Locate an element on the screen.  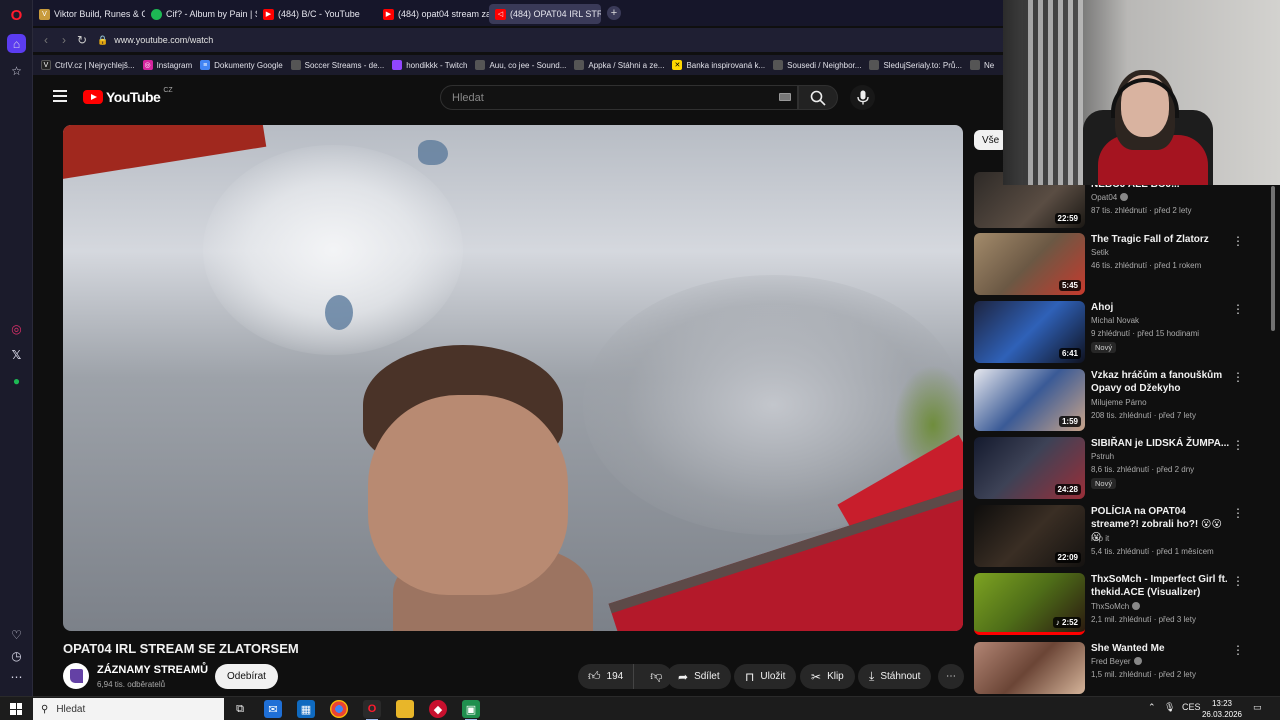
home-icon: ⌂ is located at coordinates (16, 43).